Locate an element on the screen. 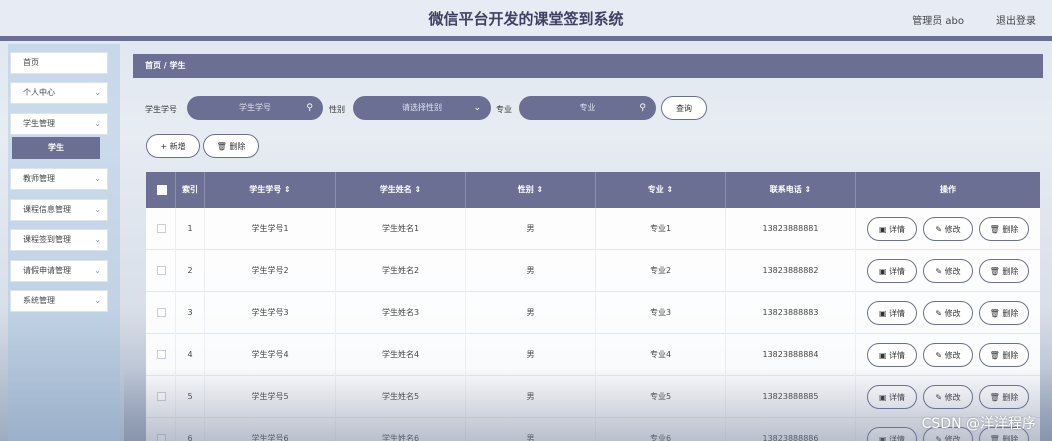 This screenshot has width=1052, height=441. sidebar-subitem-student: 学生 is located at coordinates (56, 148).